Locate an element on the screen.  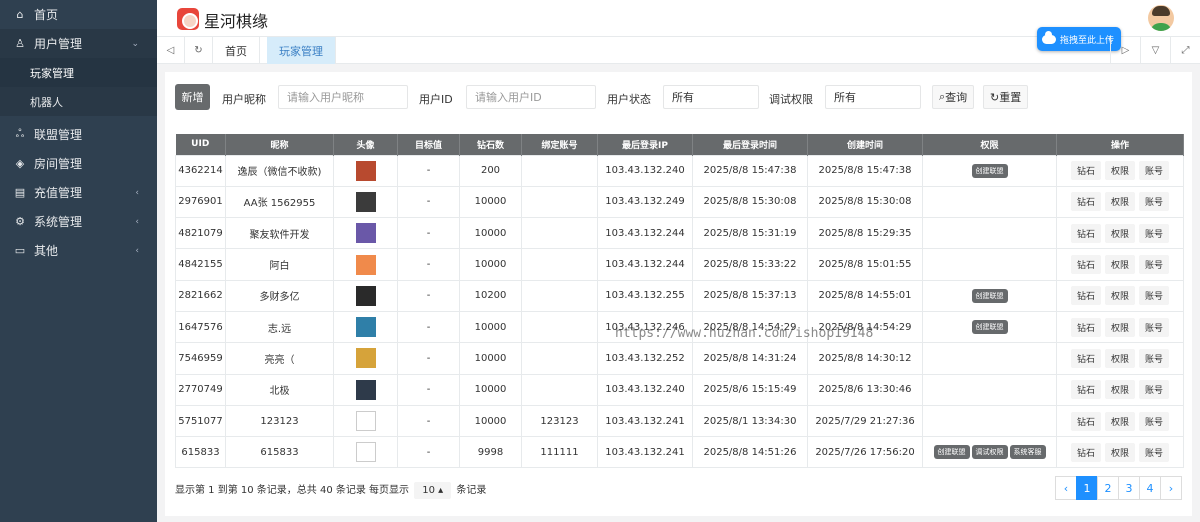
last-ip-cell: 103.43.132.252 is located at coordinates (645, 358).